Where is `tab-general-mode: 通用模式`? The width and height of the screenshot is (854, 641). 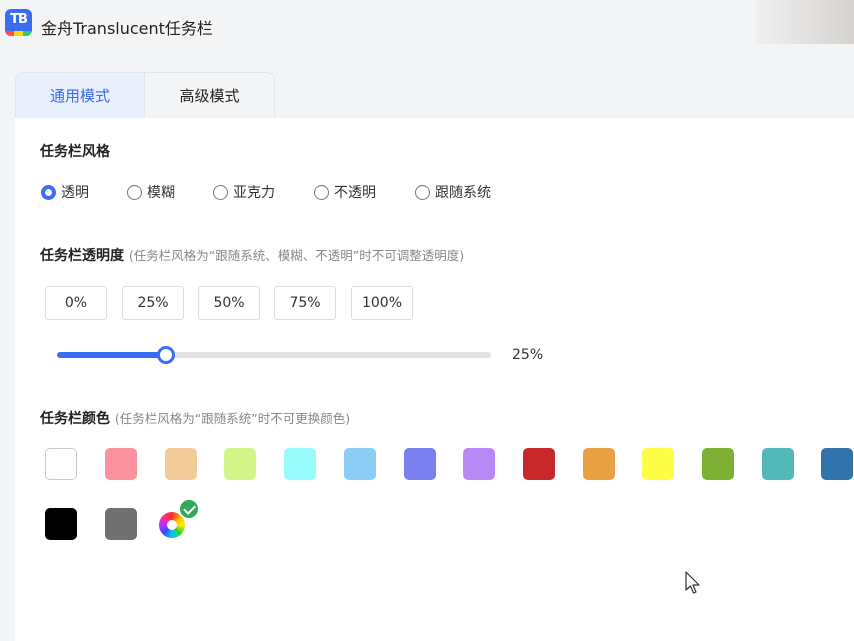
tab-general-mode: 通用模式 is located at coordinates (80, 95).